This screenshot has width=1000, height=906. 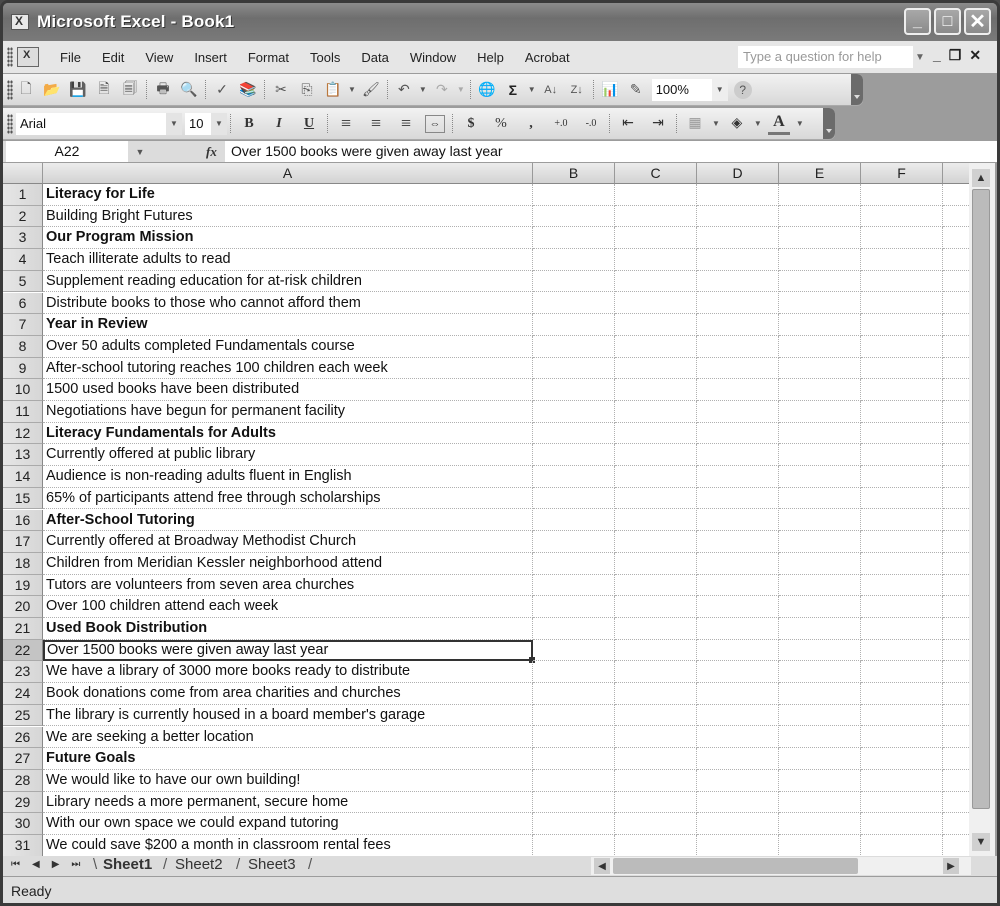 What do you see at coordinates (956, 434) in the screenshot?
I see `cell-g12` at bounding box center [956, 434].